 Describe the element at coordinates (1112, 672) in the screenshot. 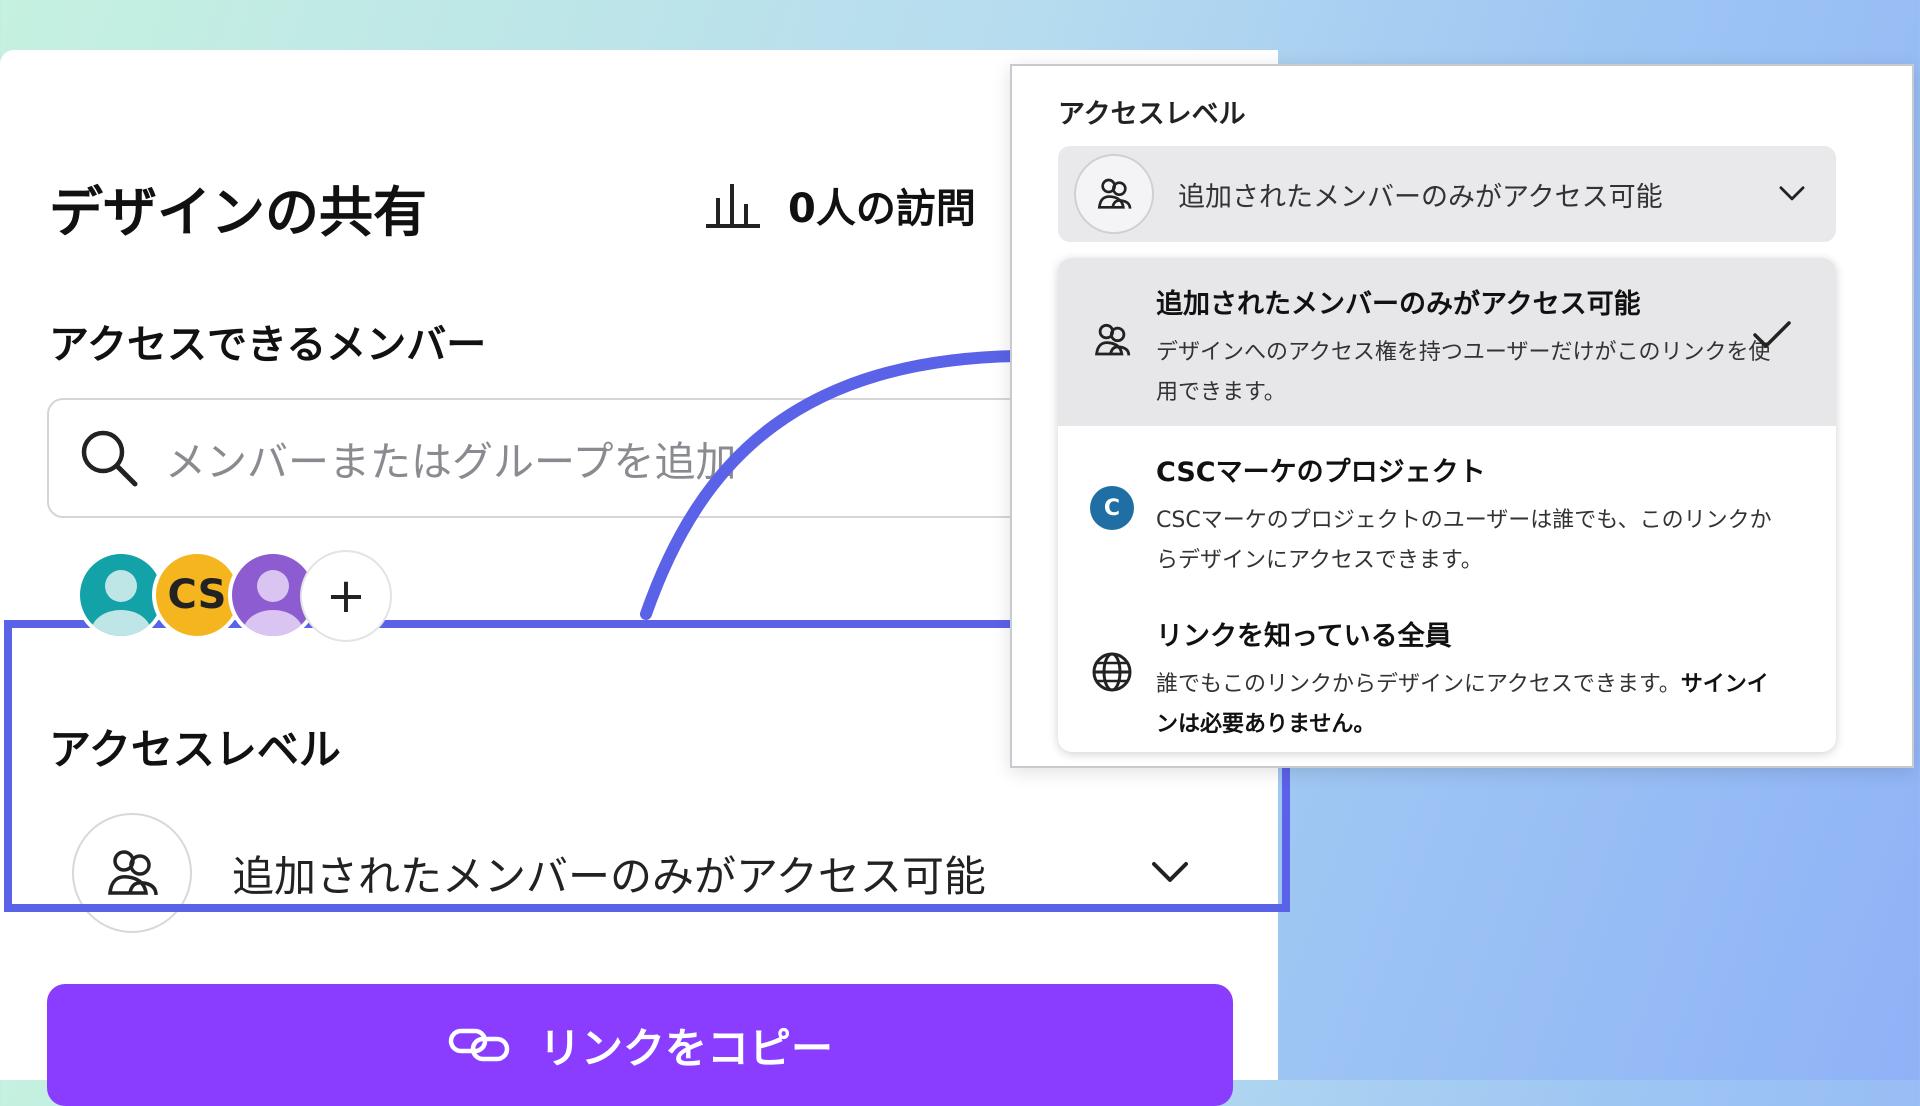

I see `globe-icon` at that location.